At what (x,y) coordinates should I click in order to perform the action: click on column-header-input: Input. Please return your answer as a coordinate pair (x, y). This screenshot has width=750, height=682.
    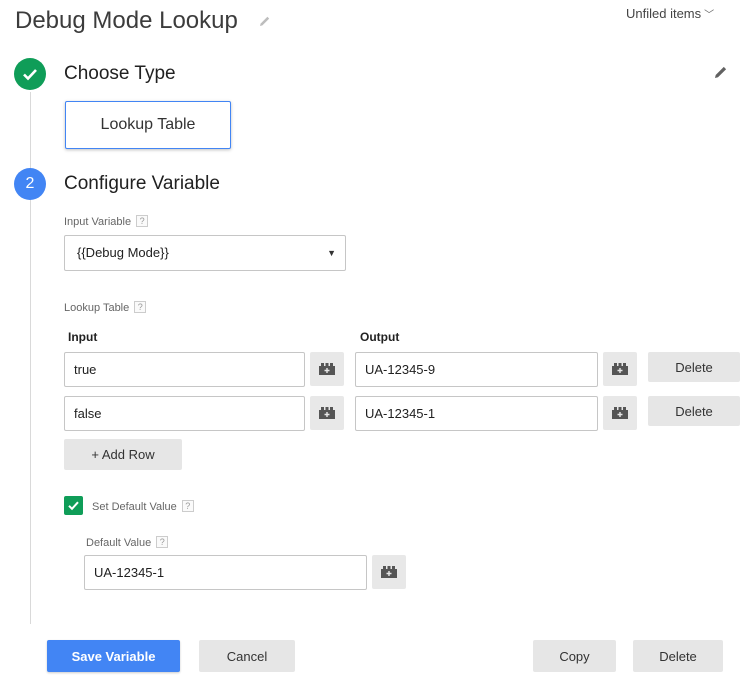
    Looking at the image, I should click on (83, 337).